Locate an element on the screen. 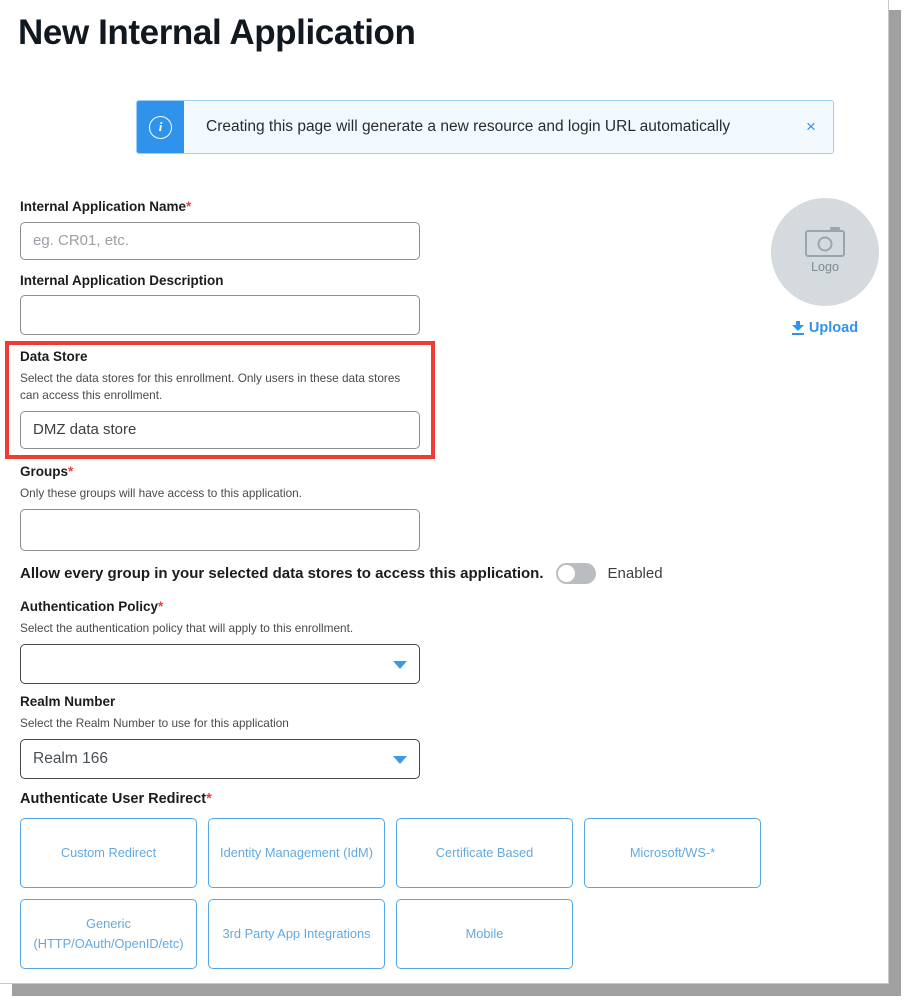 The width and height of the screenshot is (910, 1008). auth-policy-label: Authentication Policy* is located at coordinates (92, 606).